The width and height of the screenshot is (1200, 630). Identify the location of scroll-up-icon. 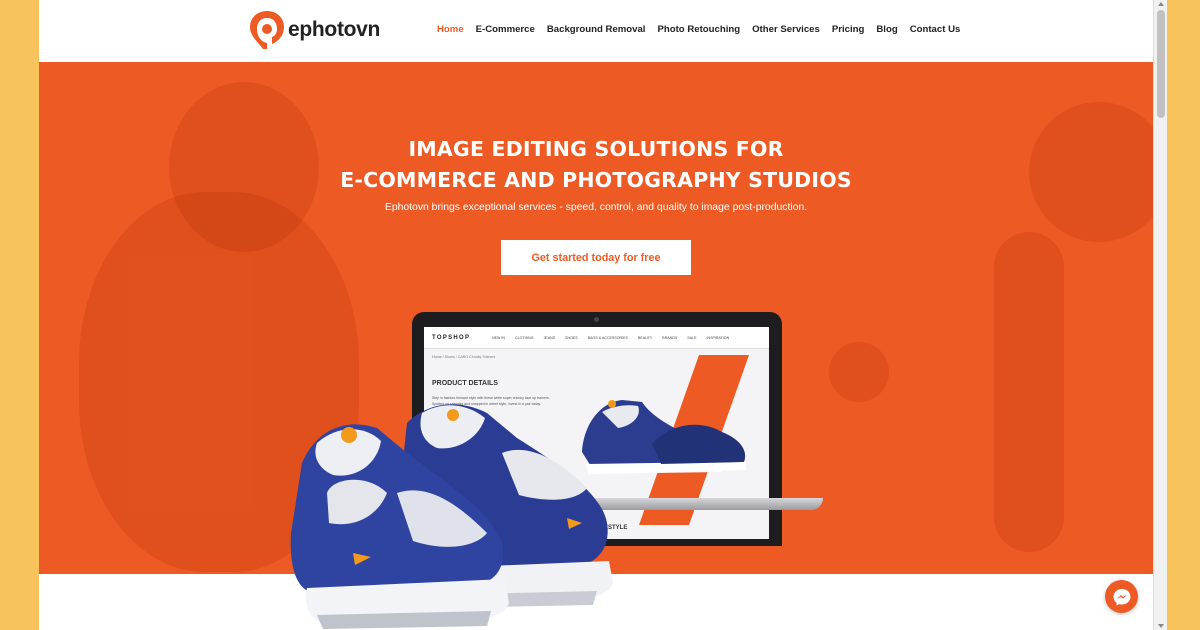
(1161, 4).